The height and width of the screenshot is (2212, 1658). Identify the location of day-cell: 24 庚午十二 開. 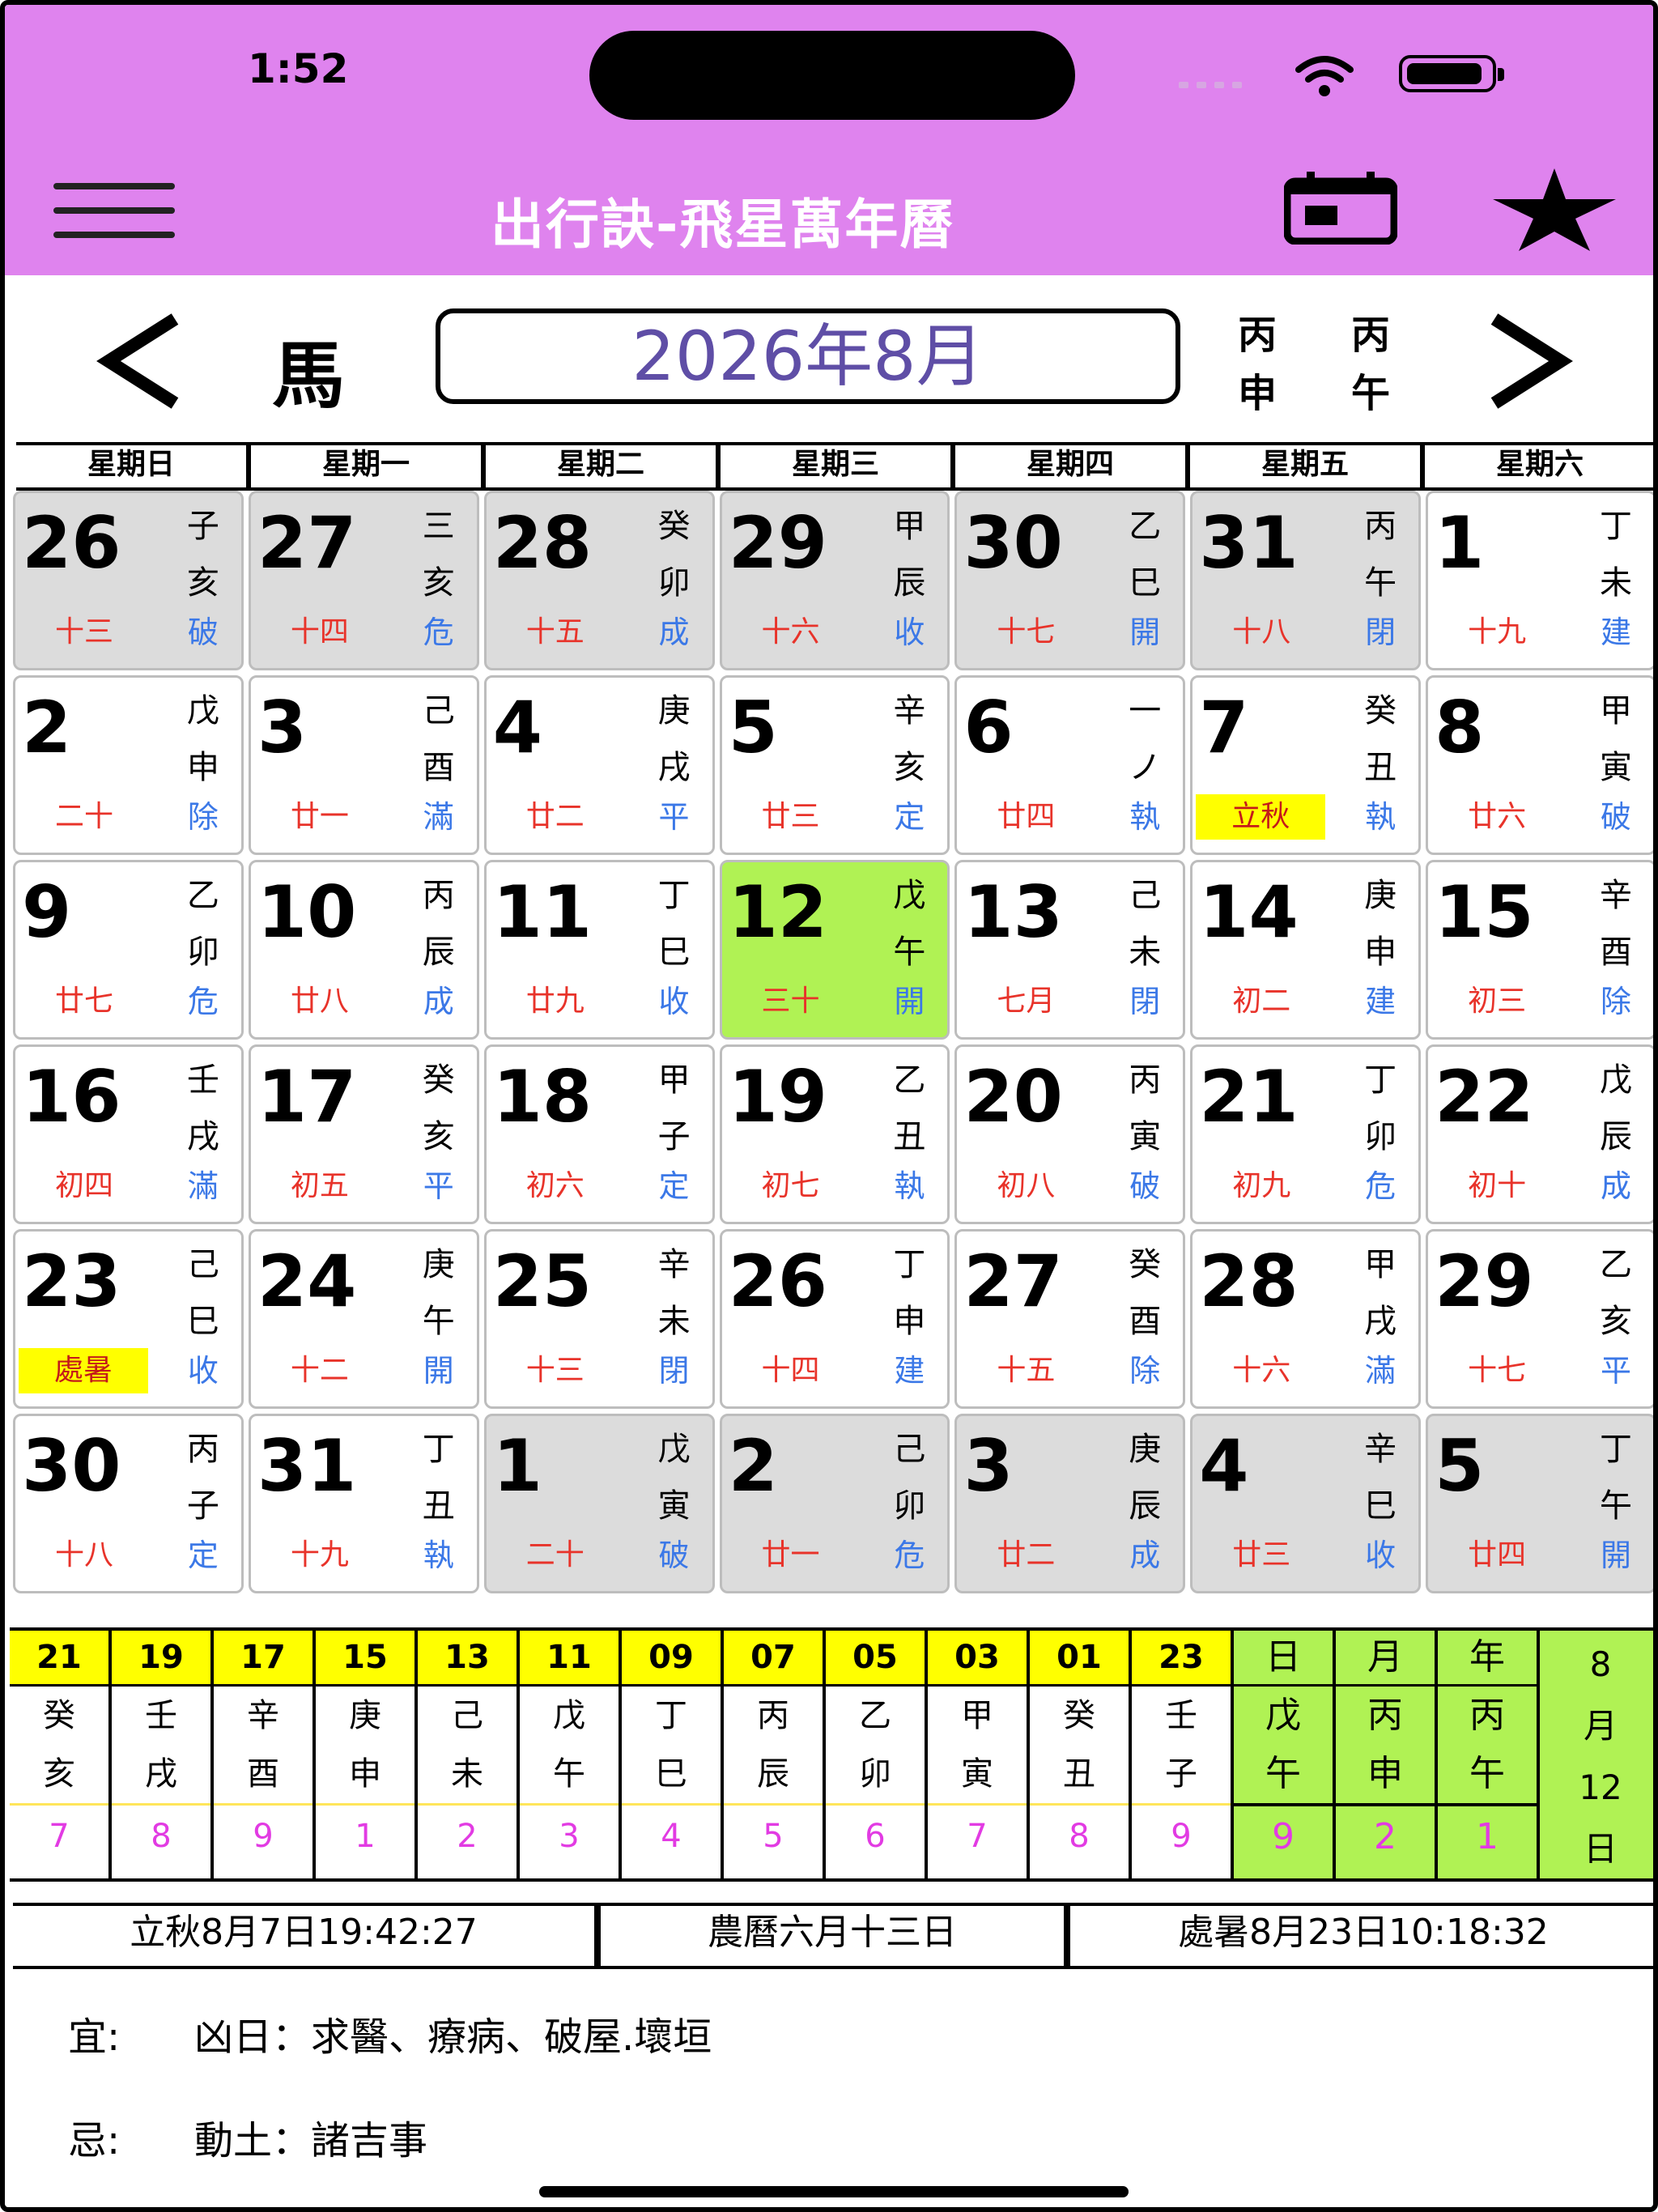
(363, 1319).